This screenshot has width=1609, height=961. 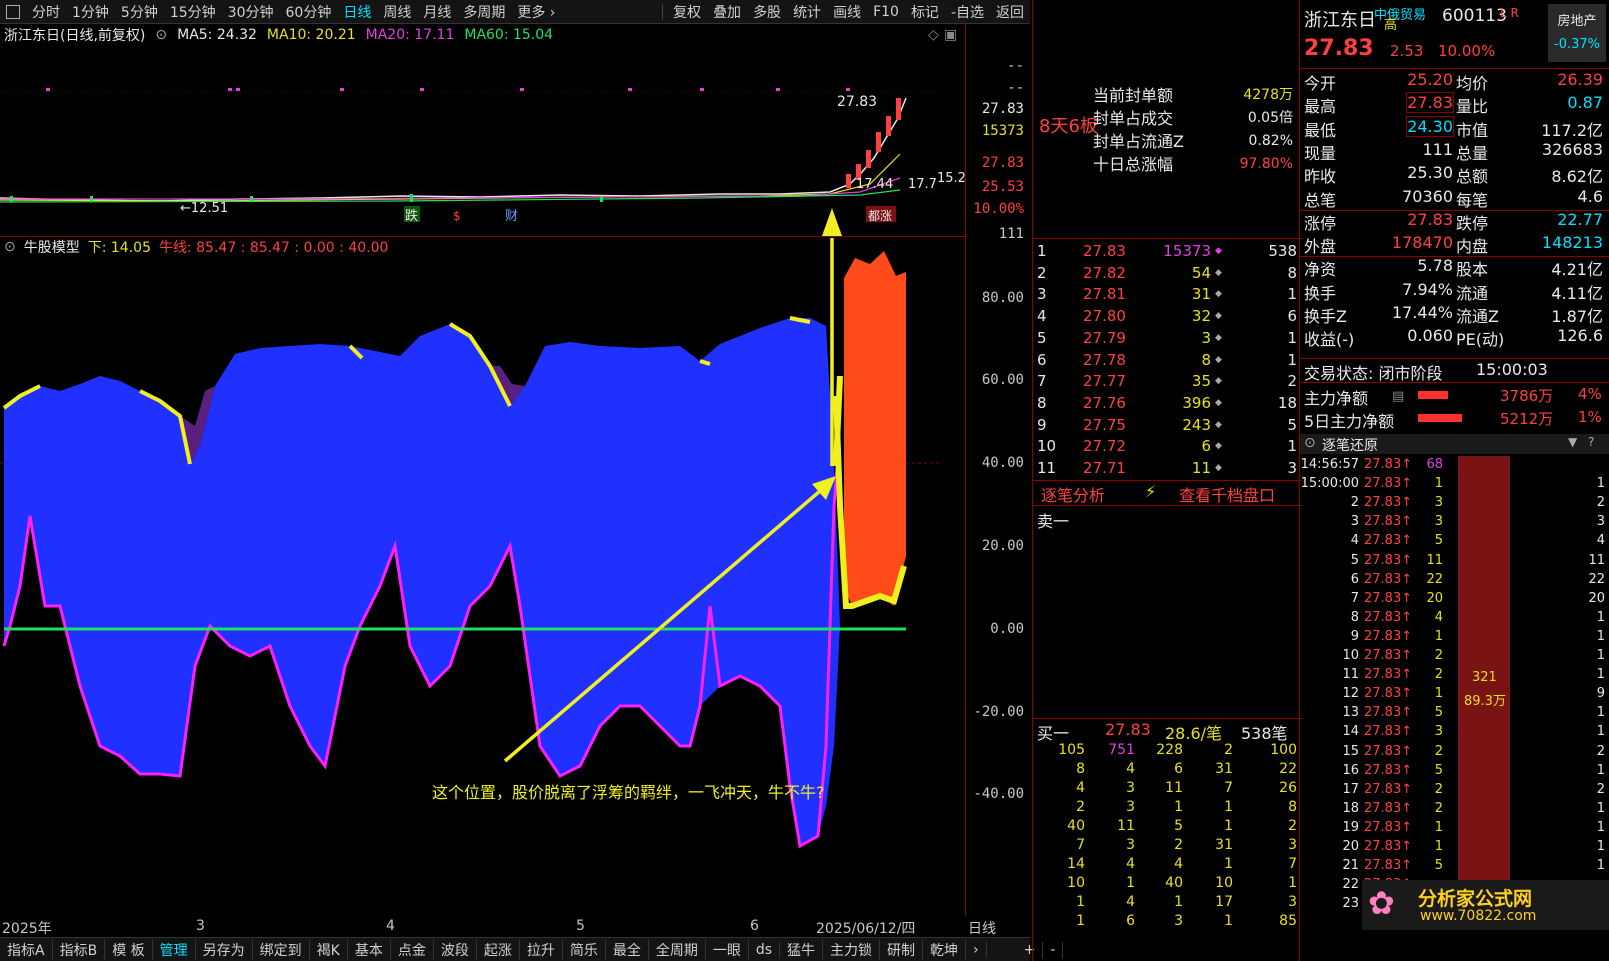 I want to click on tab-jianle: 简乐, so click(x=584, y=949).